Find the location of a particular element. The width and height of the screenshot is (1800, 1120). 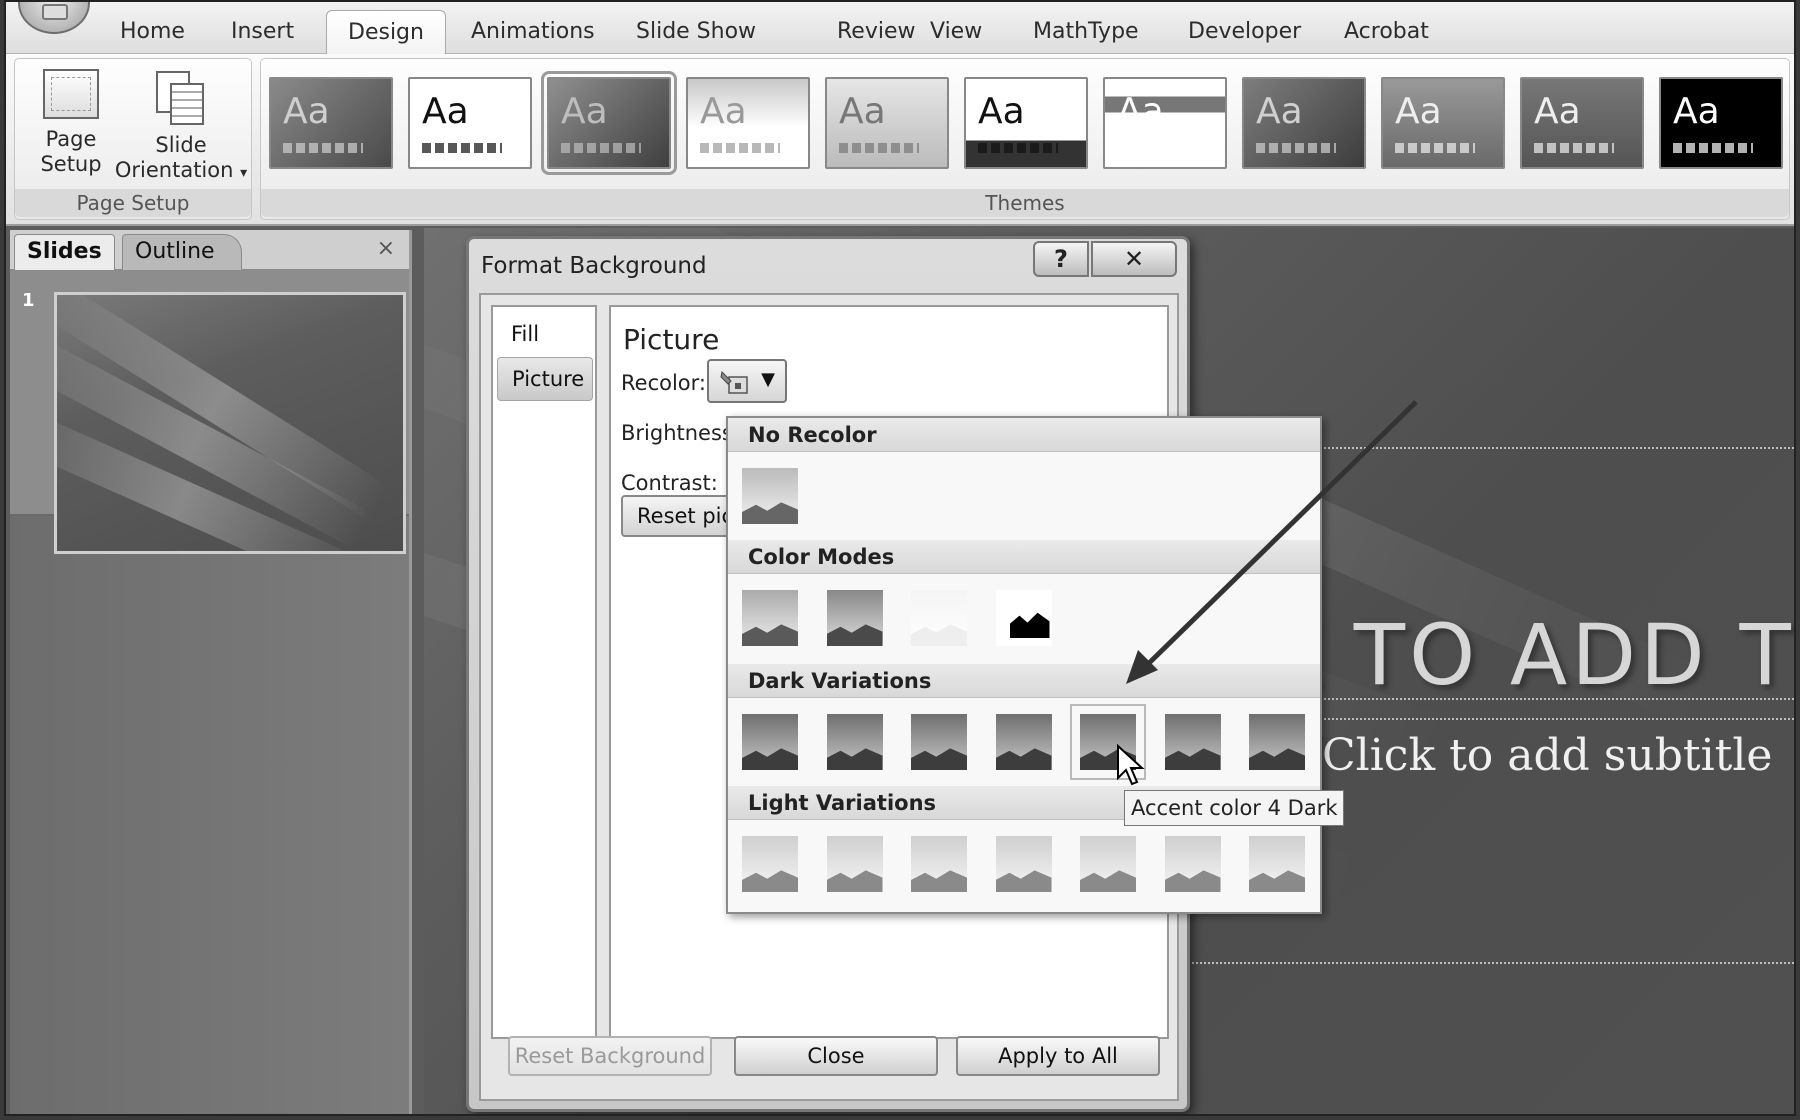

tab-design: Design is located at coordinates (386, 32).